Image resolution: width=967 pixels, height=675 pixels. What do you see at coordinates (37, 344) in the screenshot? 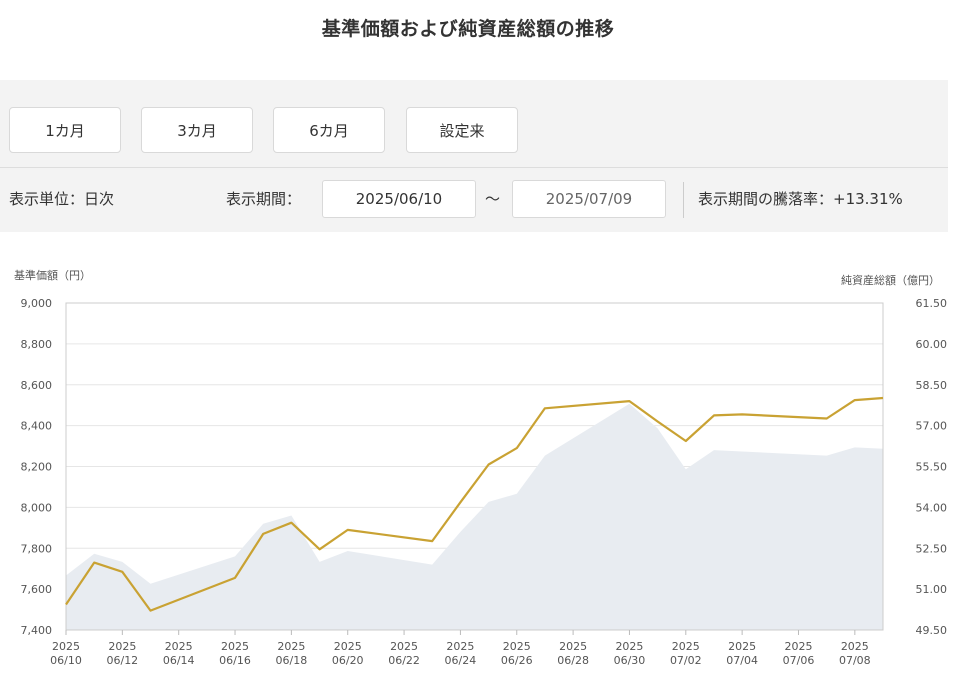
I see `left-tick-label: 8,800` at bounding box center [37, 344].